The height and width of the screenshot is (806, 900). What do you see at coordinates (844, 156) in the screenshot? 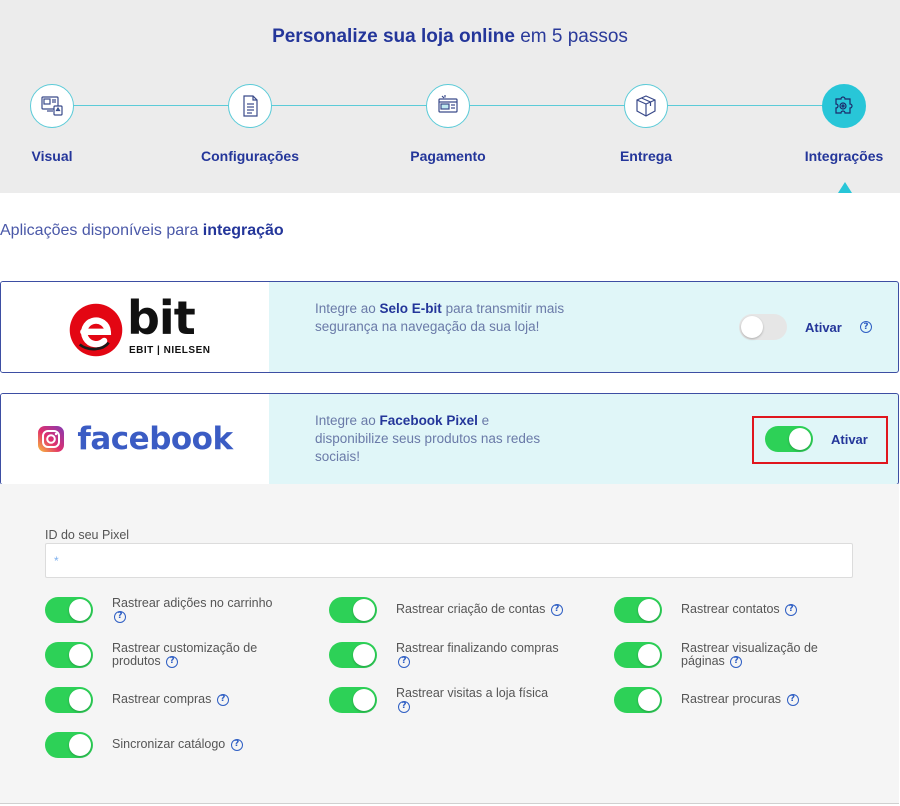
I see `step-integracoes-label: Integrações` at bounding box center [844, 156].